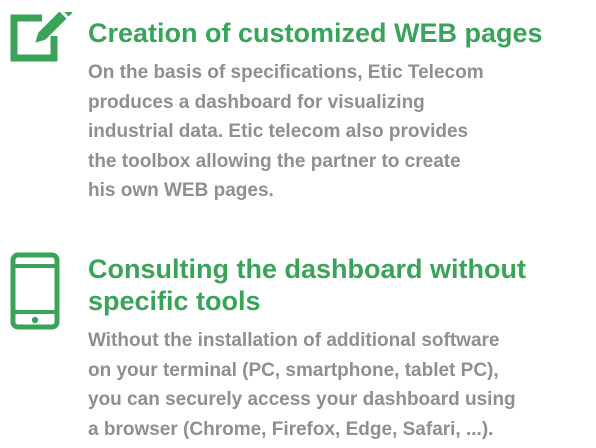  Describe the element at coordinates (256, 102) in the screenshot. I see `description-line: produces a dashboard for visualizing` at that location.